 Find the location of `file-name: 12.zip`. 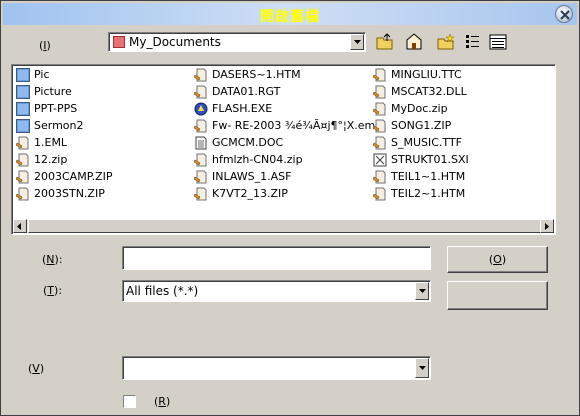

file-name: 12.zip is located at coordinates (51, 159).